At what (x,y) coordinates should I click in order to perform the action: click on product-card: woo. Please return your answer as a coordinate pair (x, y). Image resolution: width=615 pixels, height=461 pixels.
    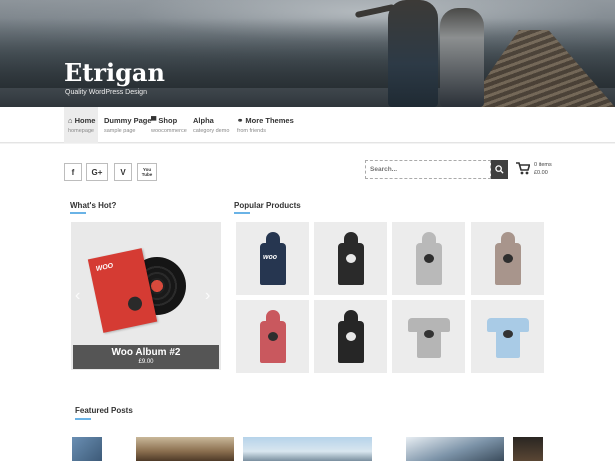
    Looking at the image, I should click on (272, 258).